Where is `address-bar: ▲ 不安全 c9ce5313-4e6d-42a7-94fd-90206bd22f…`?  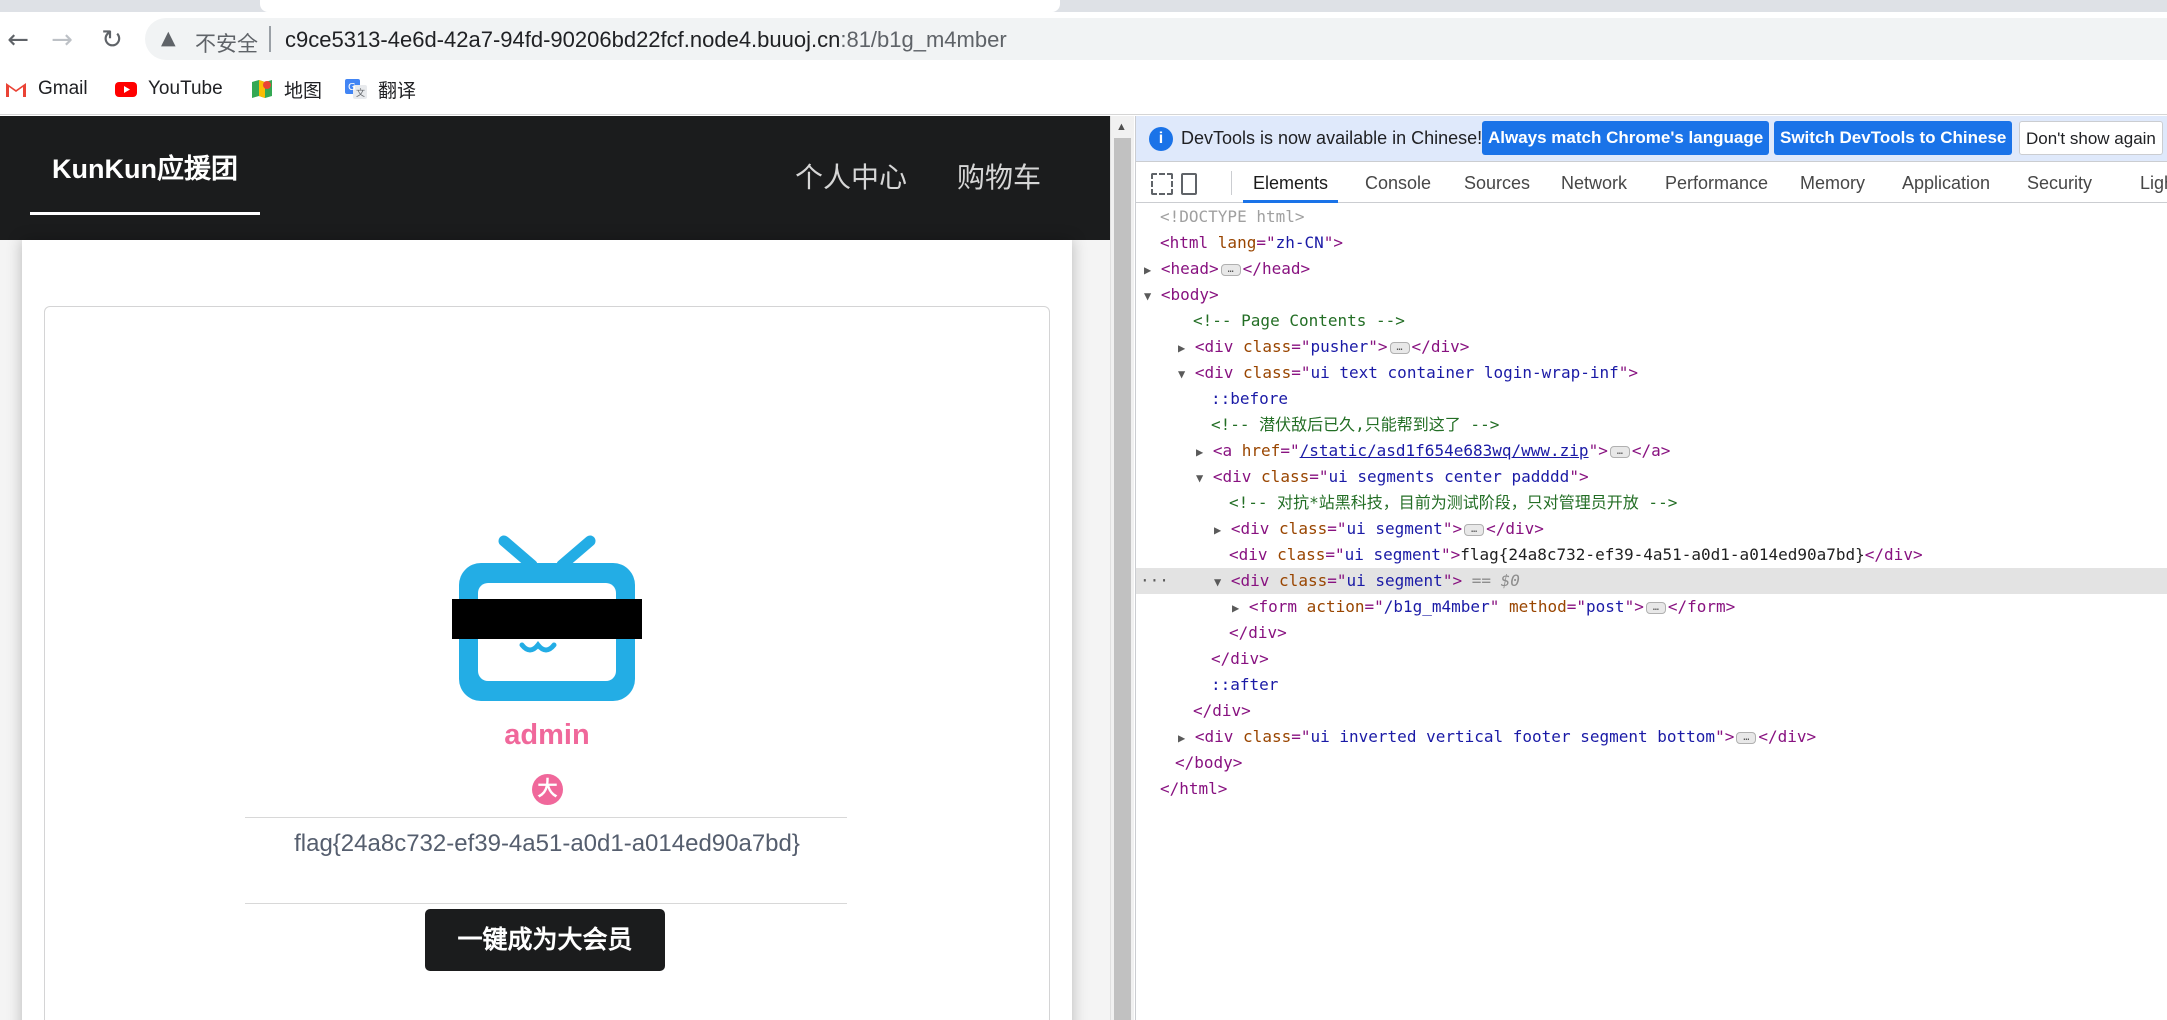 address-bar: ▲ 不安全 c9ce5313-4e6d-42a7-94fd-90206bd22f… is located at coordinates (1156, 39).